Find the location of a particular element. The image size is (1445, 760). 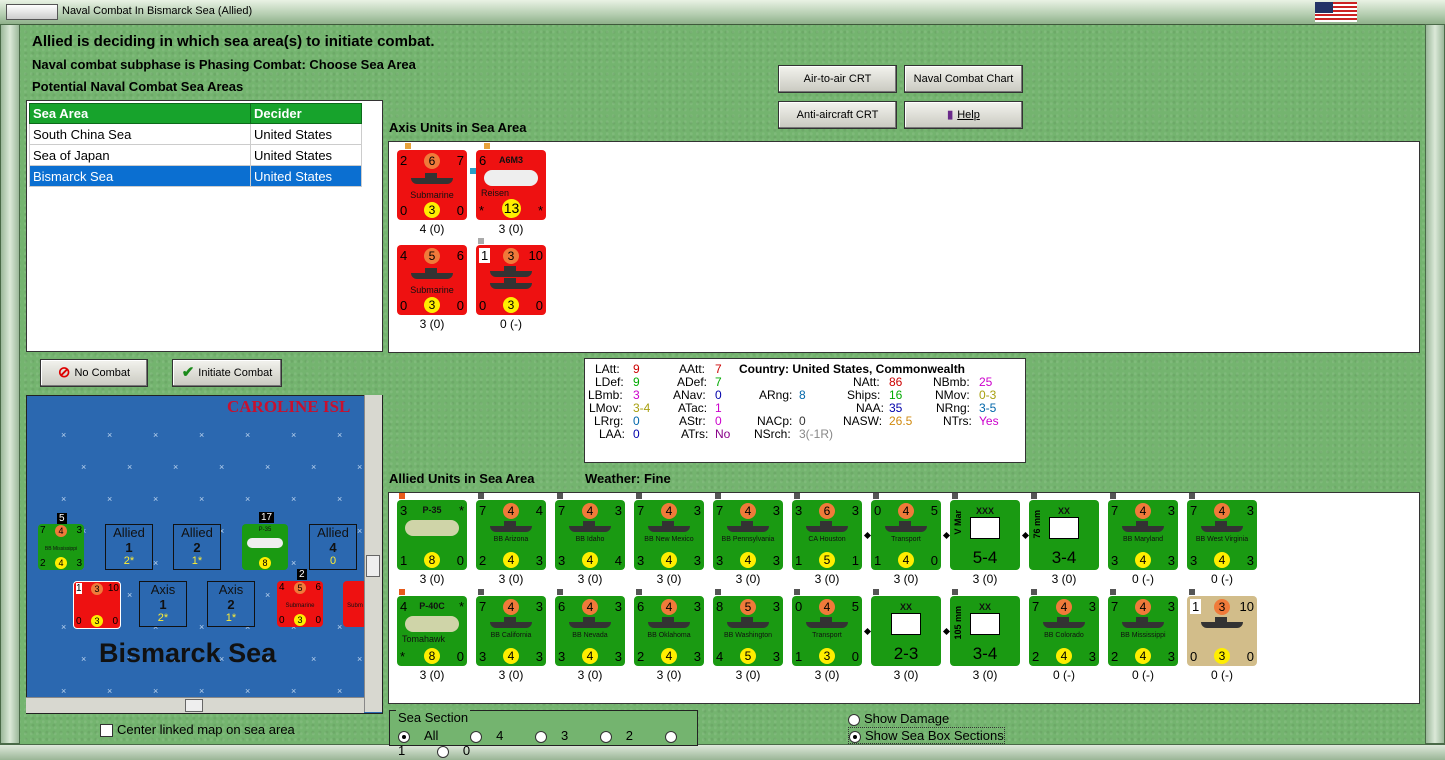

allied-unit-counter: XX 2-3 is located at coordinates (906, 631).